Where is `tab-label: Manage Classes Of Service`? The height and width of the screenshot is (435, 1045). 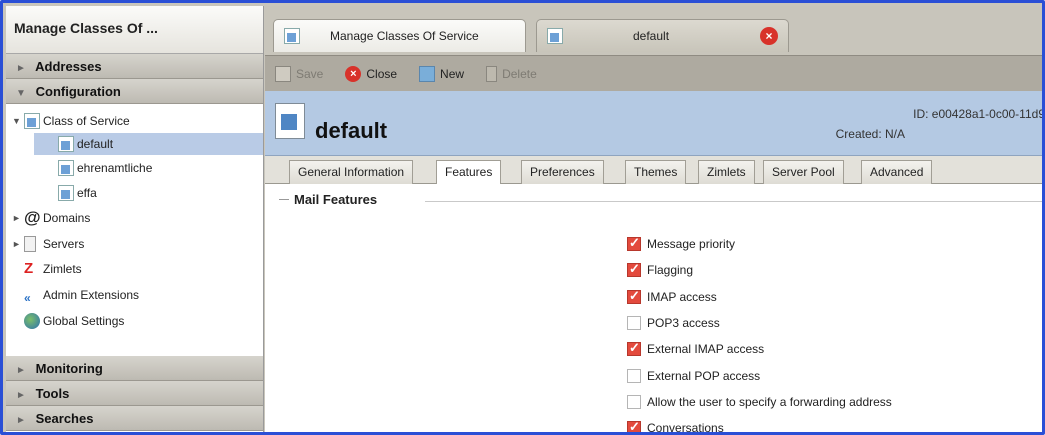 tab-label: Manage Classes Of Service is located at coordinates (404, 36).